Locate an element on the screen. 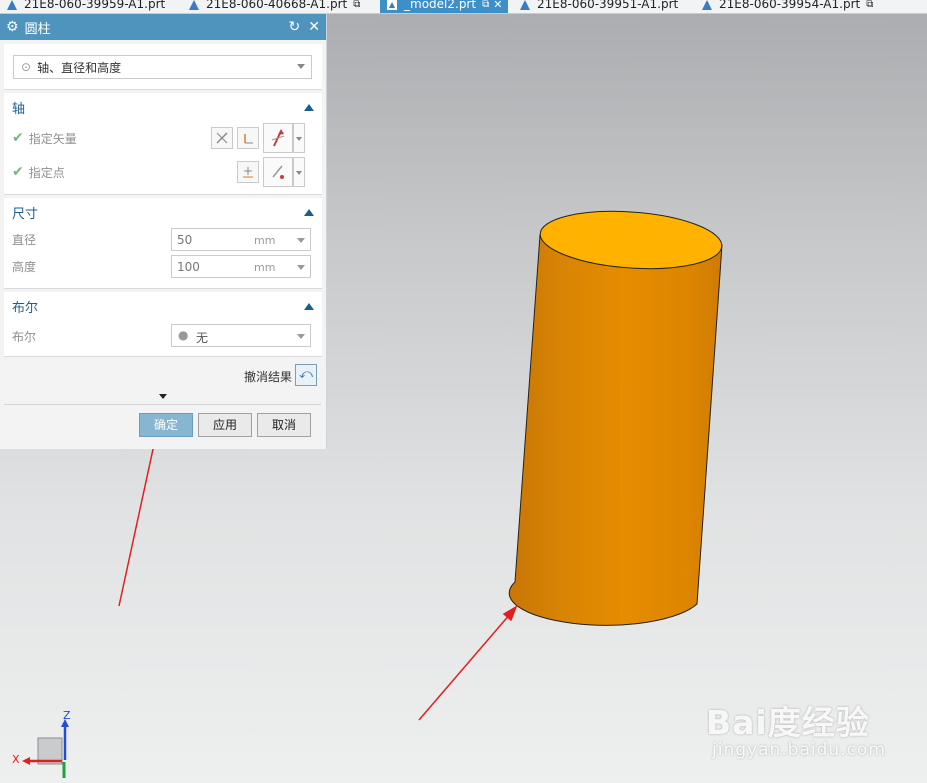 The height and width of the screenshot is (783, 927). annotation-arrow-ok is located at coordinates (139, 518).